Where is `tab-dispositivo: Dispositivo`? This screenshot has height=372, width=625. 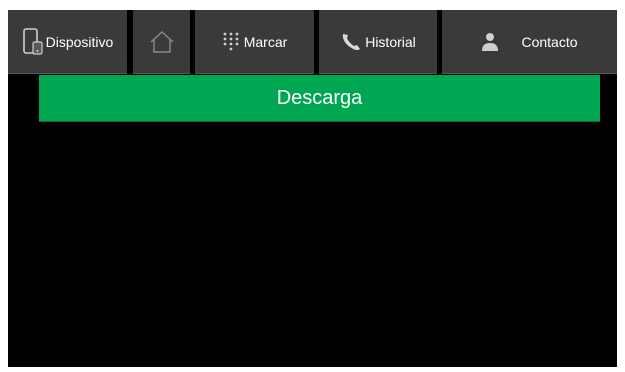
tab-dispositivo: Dispositivo is located at coordinates (67, 42).